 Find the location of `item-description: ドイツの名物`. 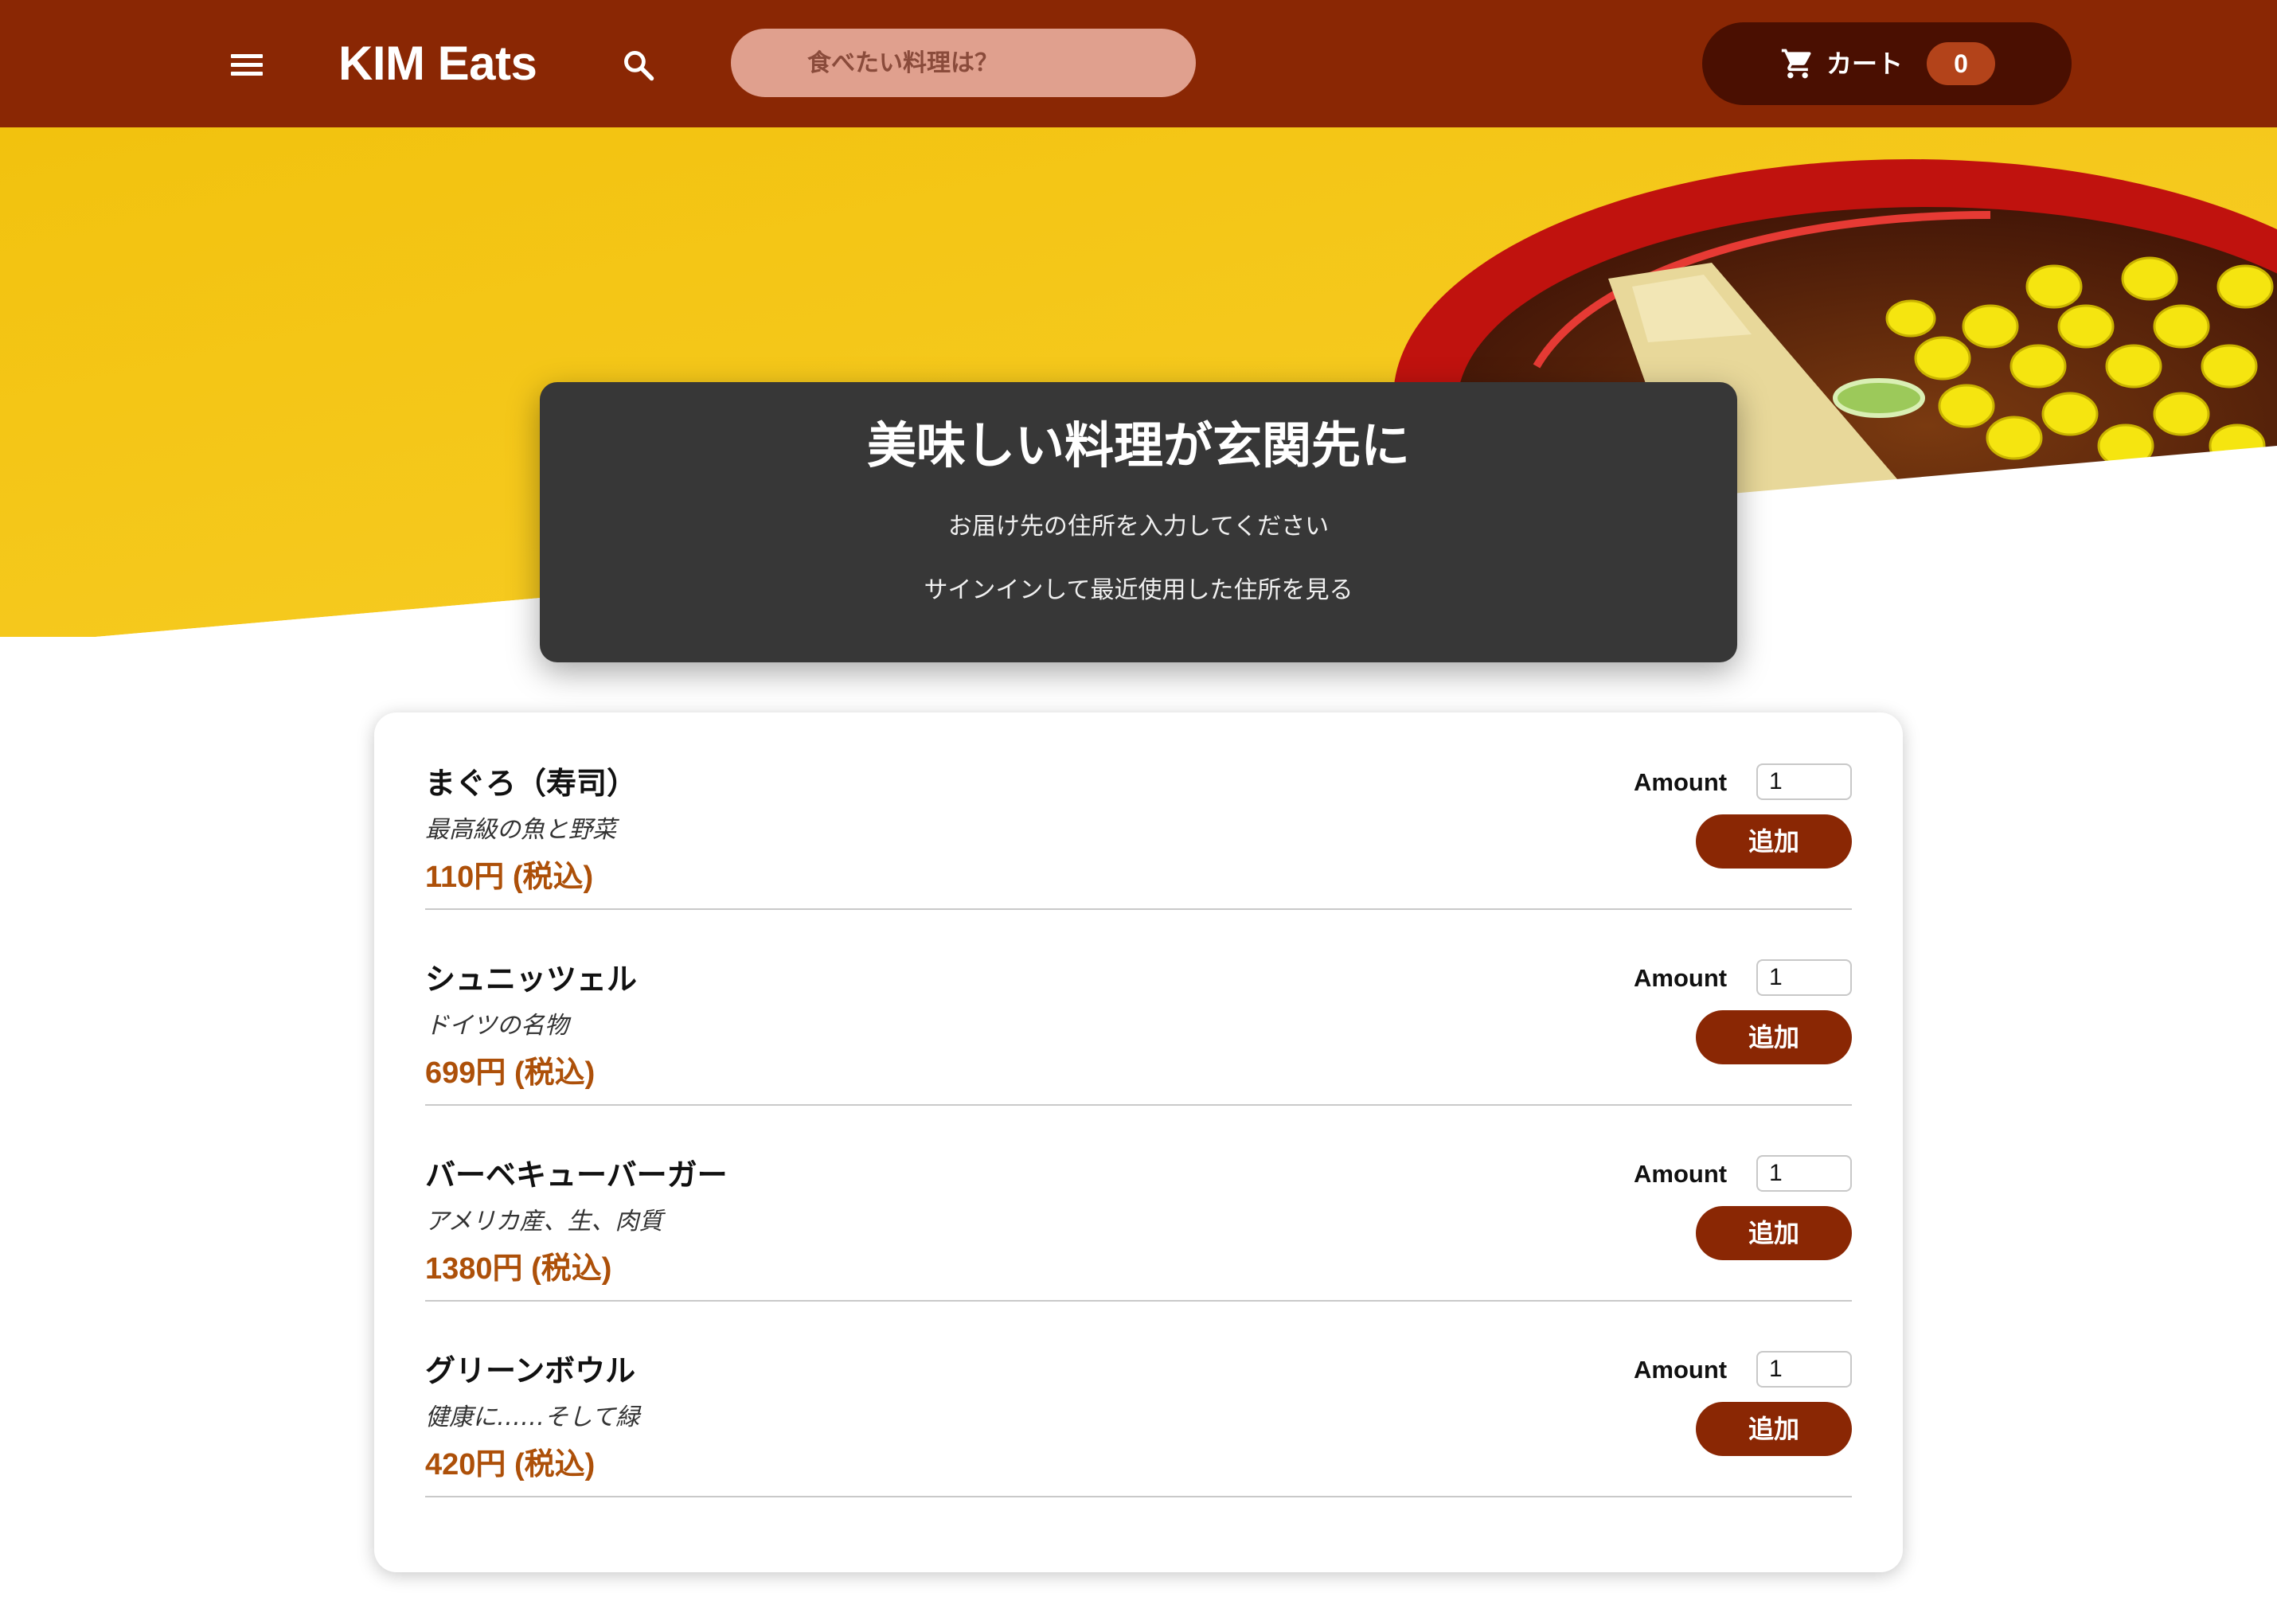

item-description: ドイツの名物 is located at coordinates (496, 1026).